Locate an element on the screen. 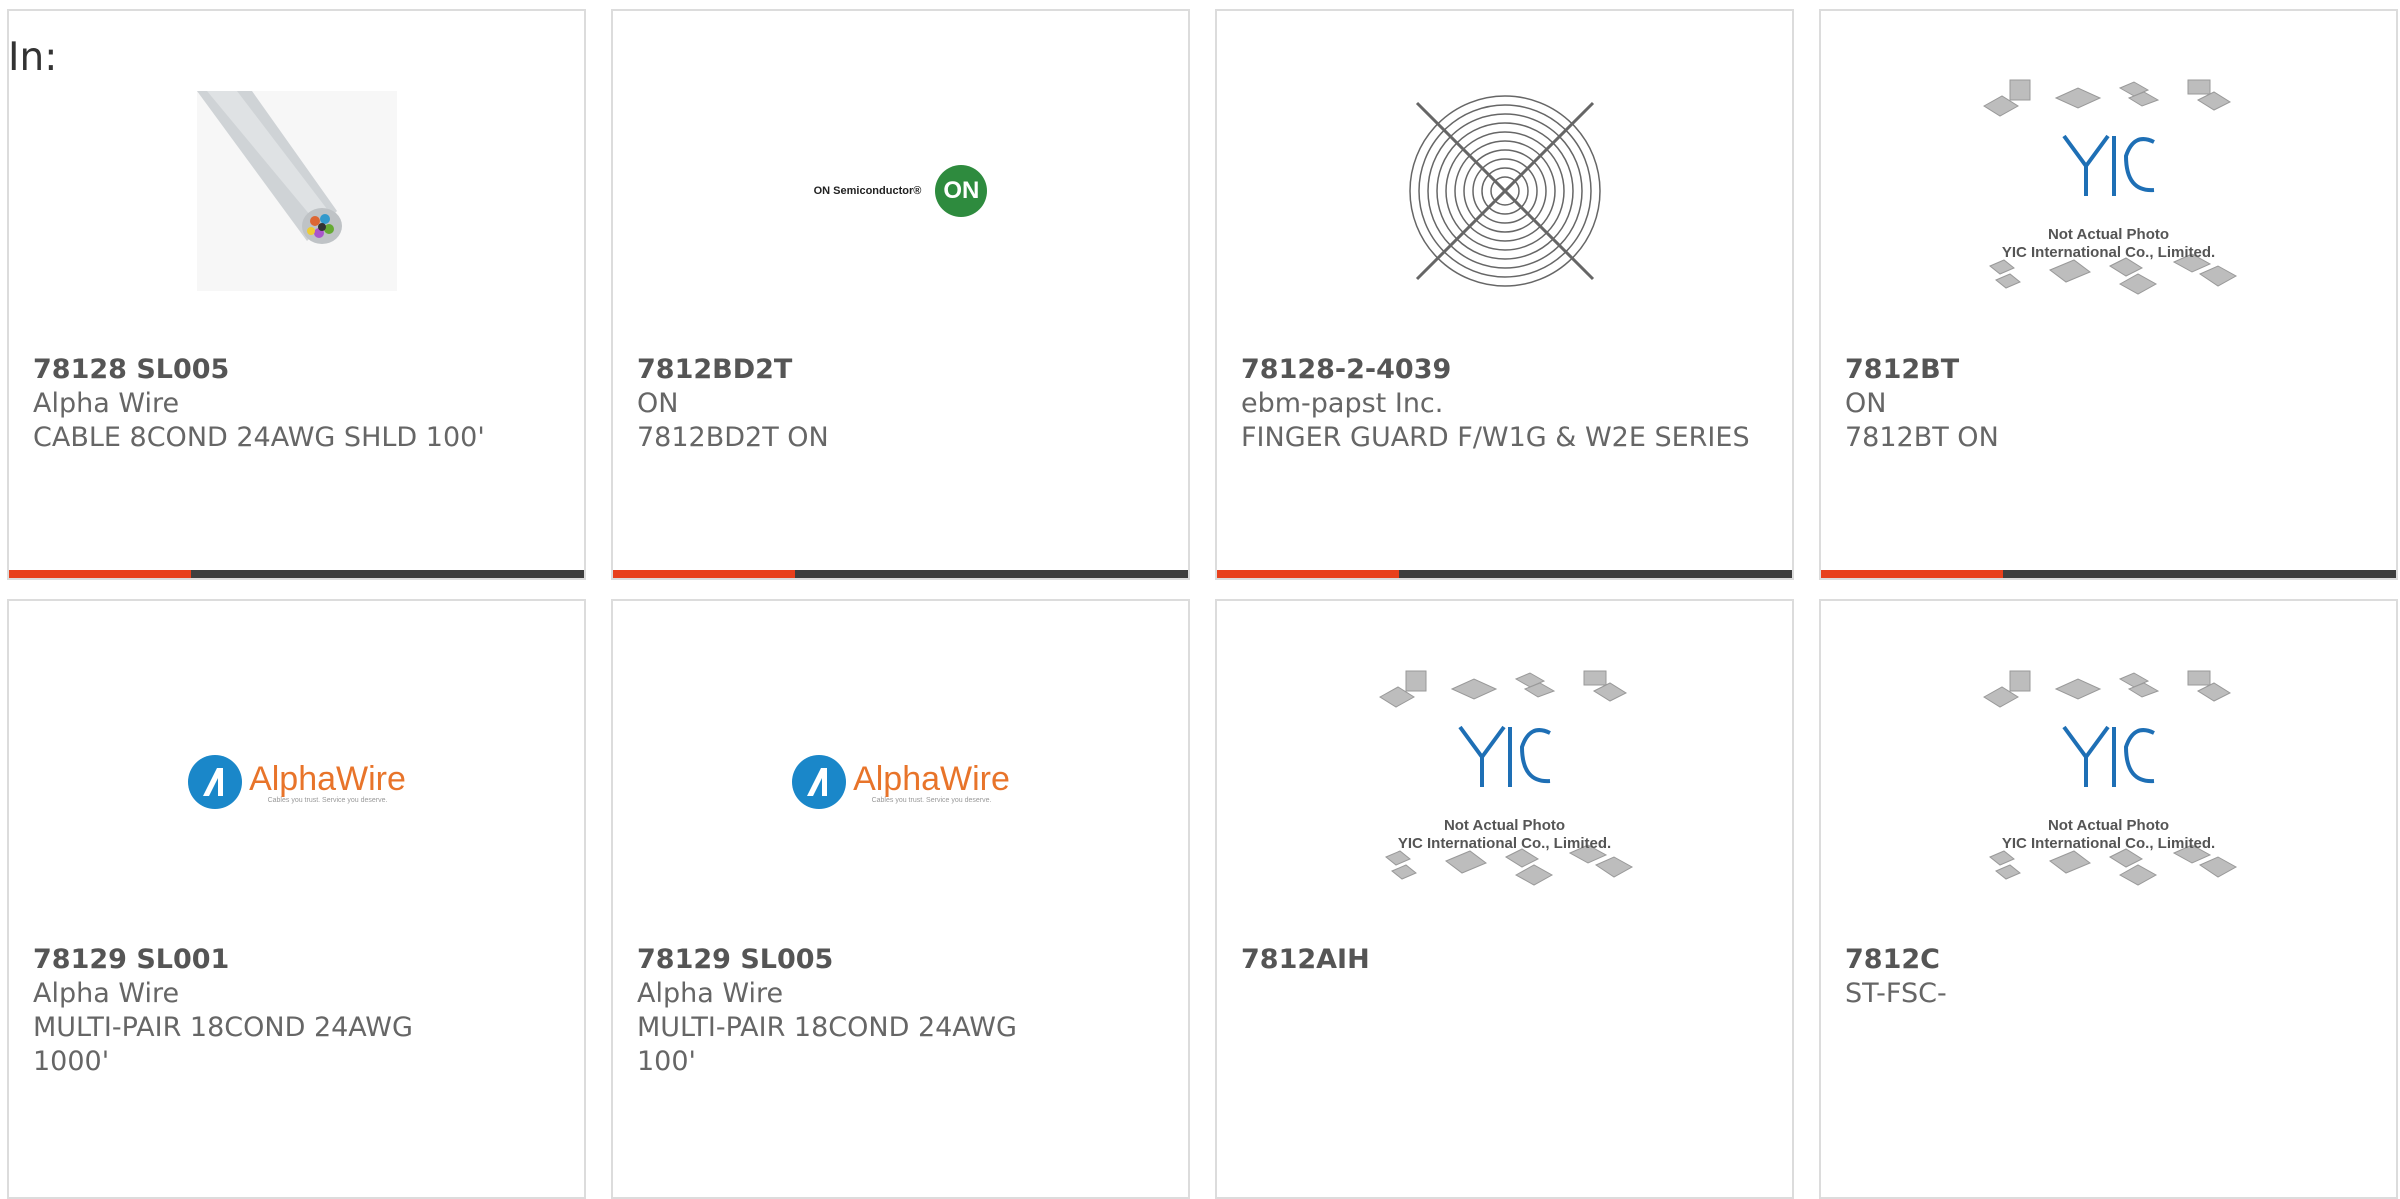 Image resolution: width=2400 pixels, height=1199 pixels. description: CABLE 8COND 24AWG SHLD 100' is located at coordinates (259, 437).